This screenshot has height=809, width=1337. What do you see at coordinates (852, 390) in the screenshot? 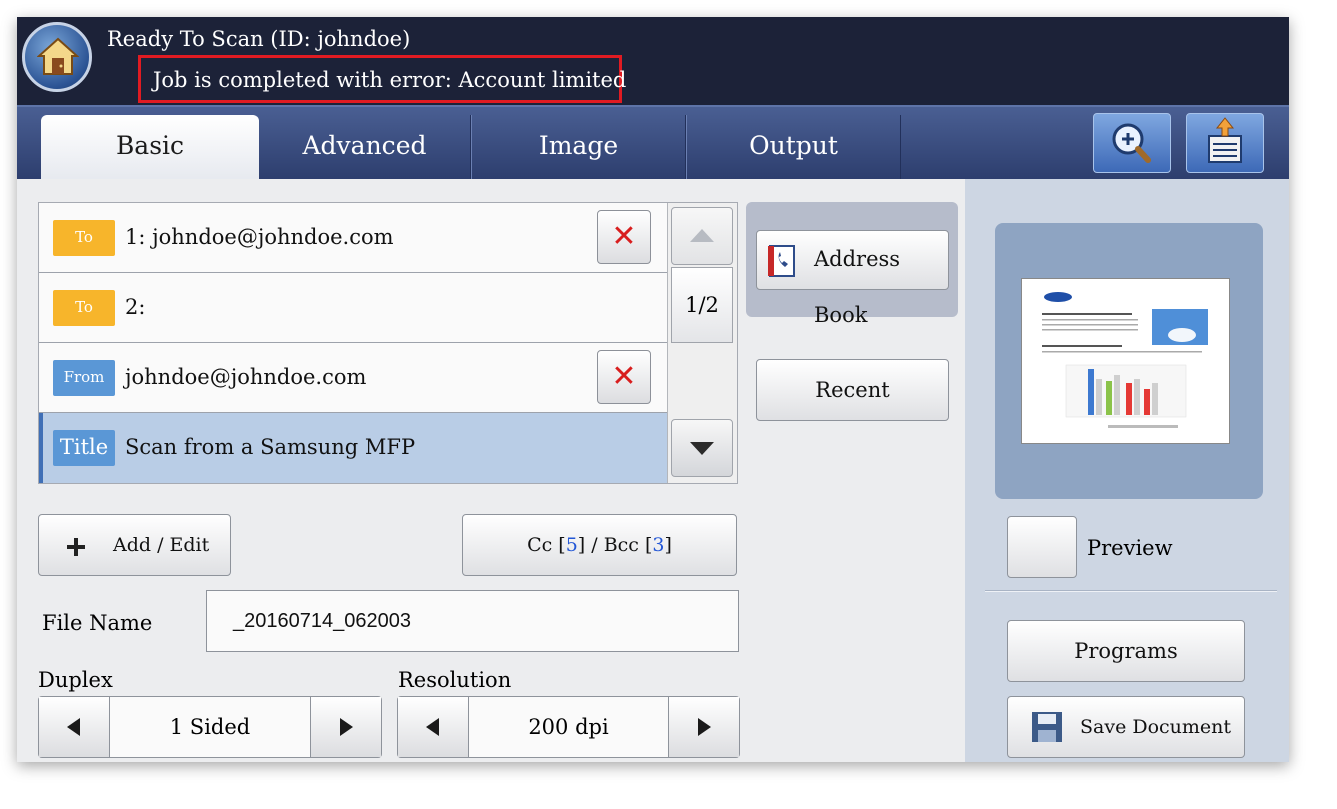
I see `recent-button: Recent` at bounding box center [852, 390].